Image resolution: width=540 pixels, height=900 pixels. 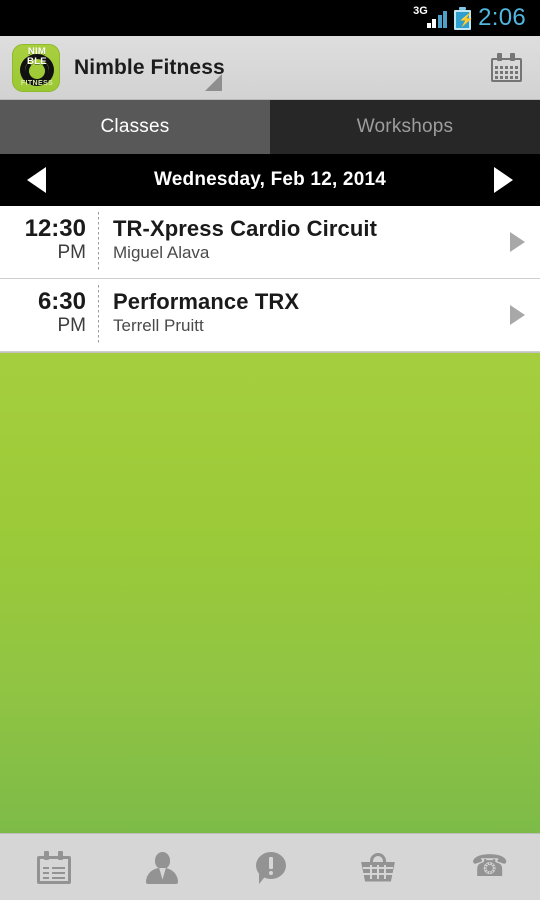 What do you see at coordinates (37, 51) in the screenshot?
I see `logo-line-1: NIM` at bounding box center [37, 51].